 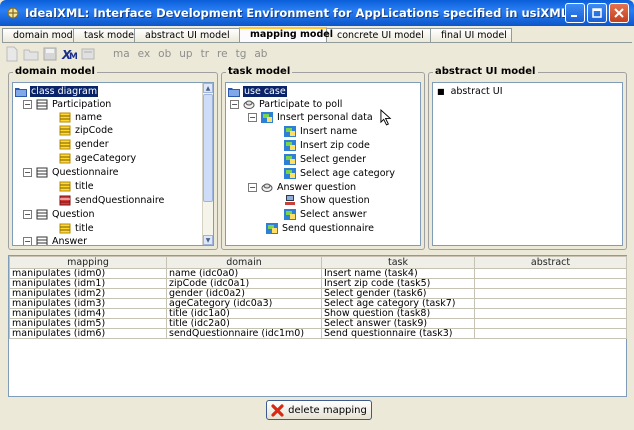 What do you see at coordinates (73, 57) in the screenshot?
I see `svg-text: M` at bounding box center [73, 57].